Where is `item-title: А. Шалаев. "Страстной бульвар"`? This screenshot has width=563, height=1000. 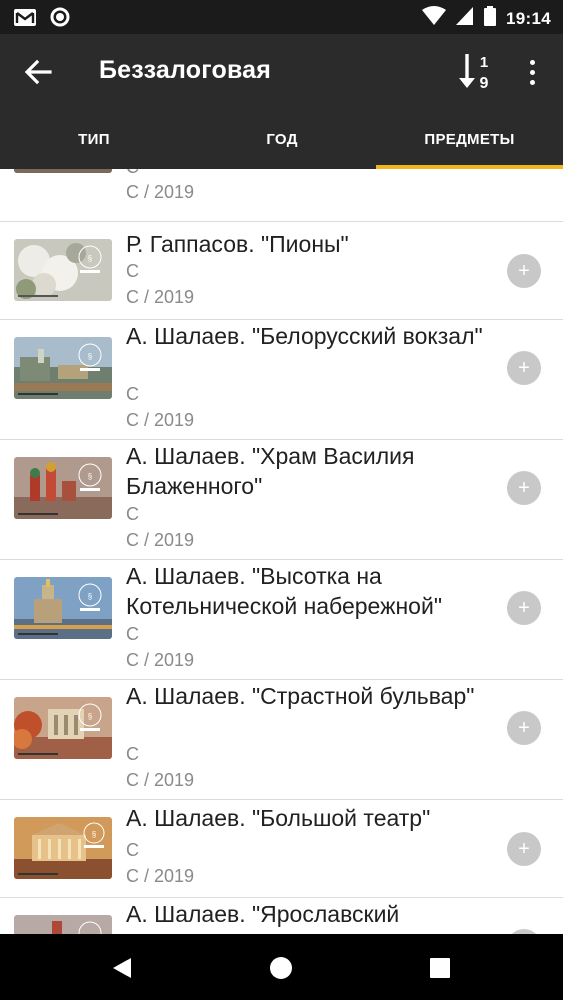 item-title: А. Шалаев. "Страстной бульвар" is located at coordinates (300, 696).